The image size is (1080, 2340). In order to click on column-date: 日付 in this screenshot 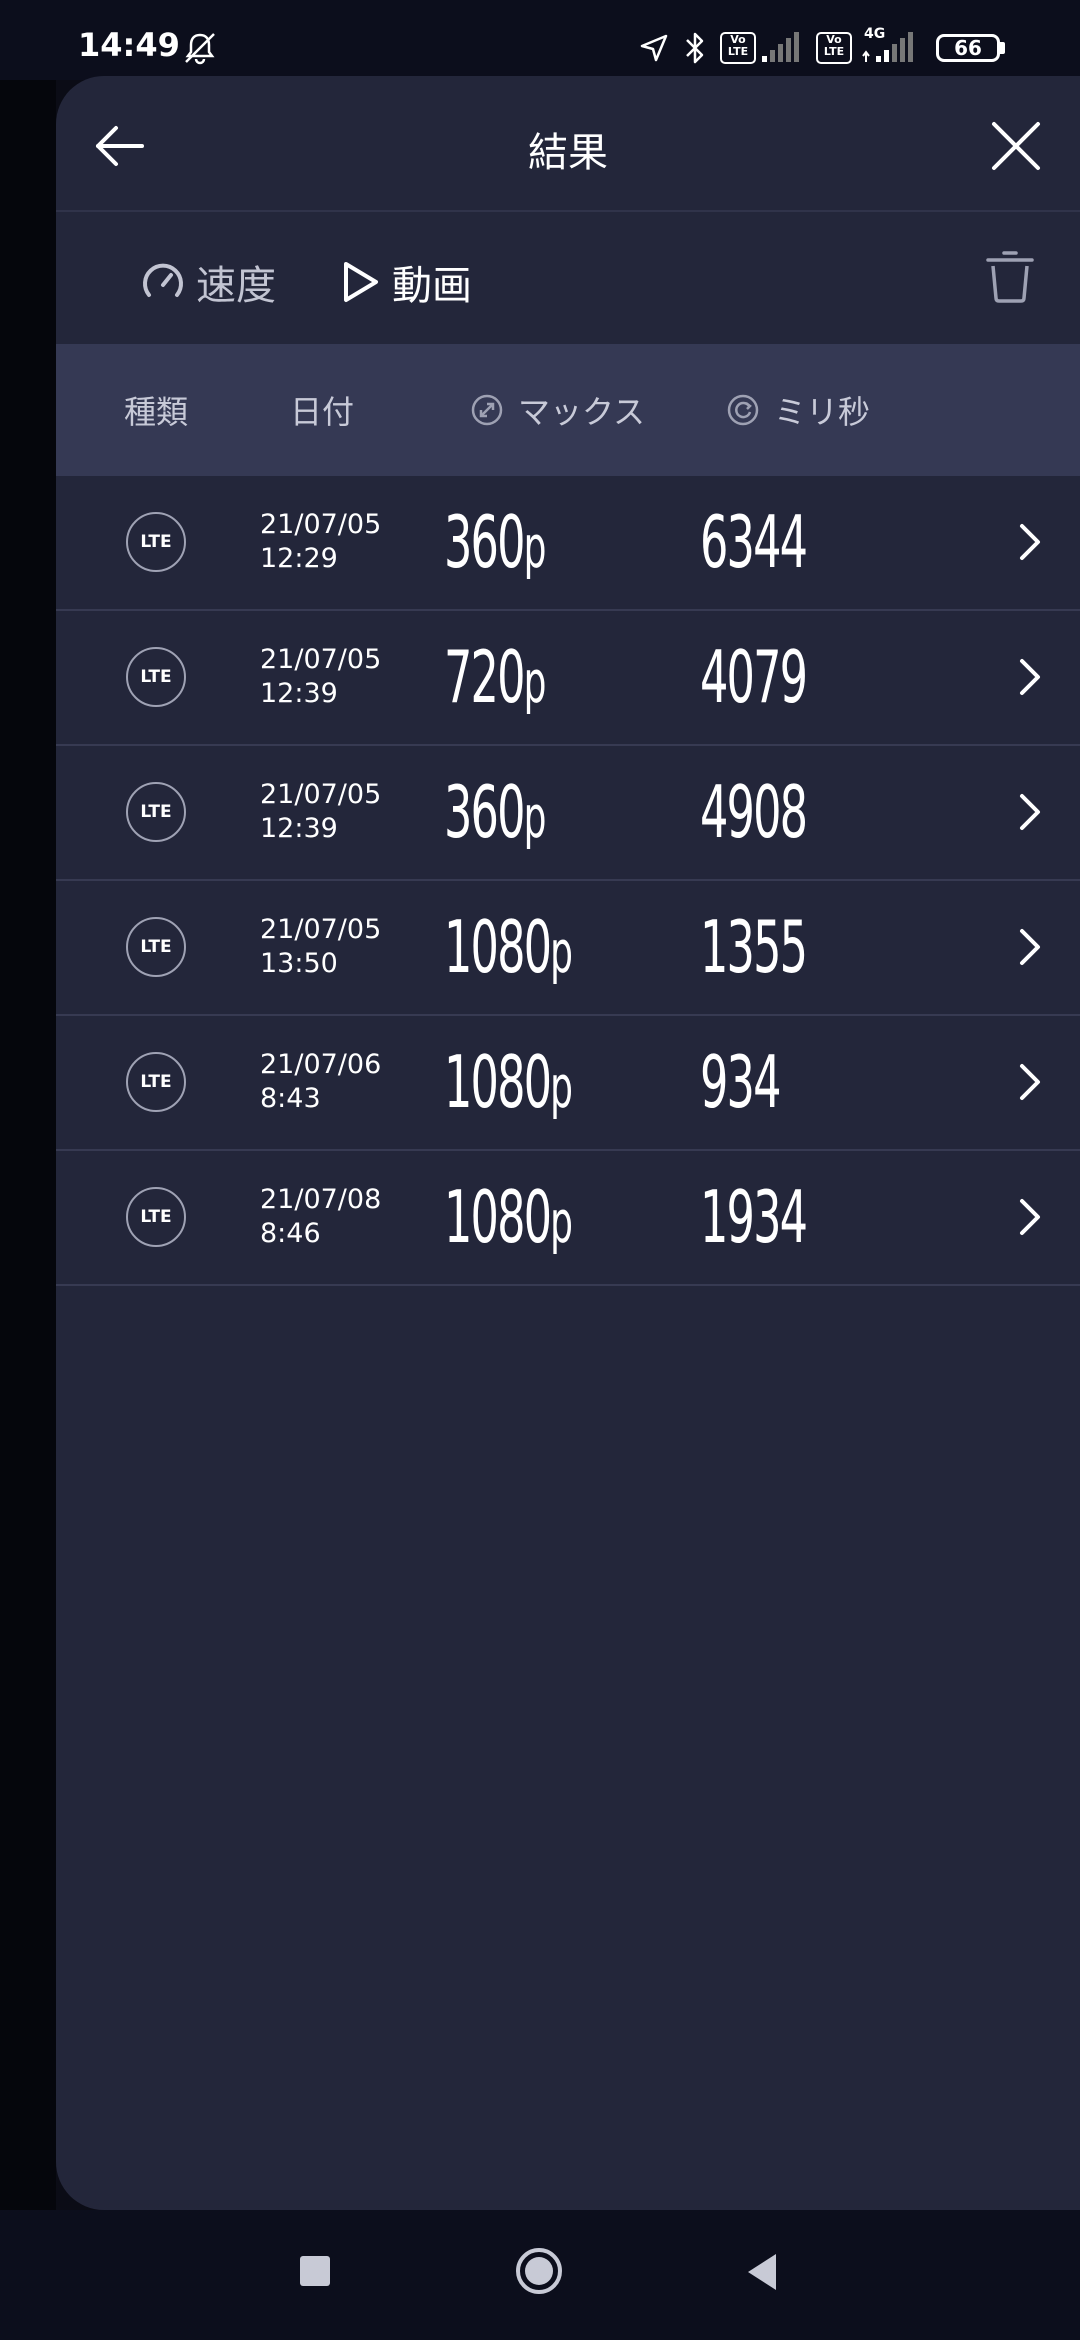, I will do `click(322, 412)`.